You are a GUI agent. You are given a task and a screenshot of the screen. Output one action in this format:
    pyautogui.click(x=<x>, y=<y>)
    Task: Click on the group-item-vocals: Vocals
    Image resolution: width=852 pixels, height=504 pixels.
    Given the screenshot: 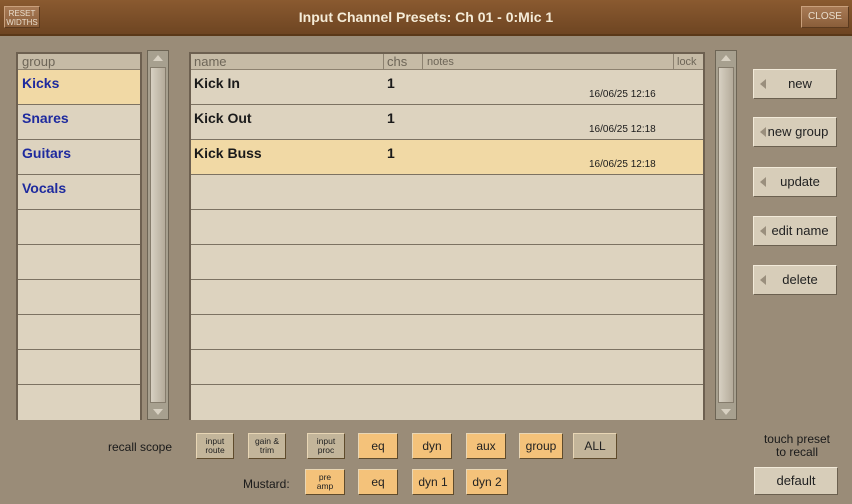 What is the action you would take?
    pyautogui.click(x=79, y=192)
    